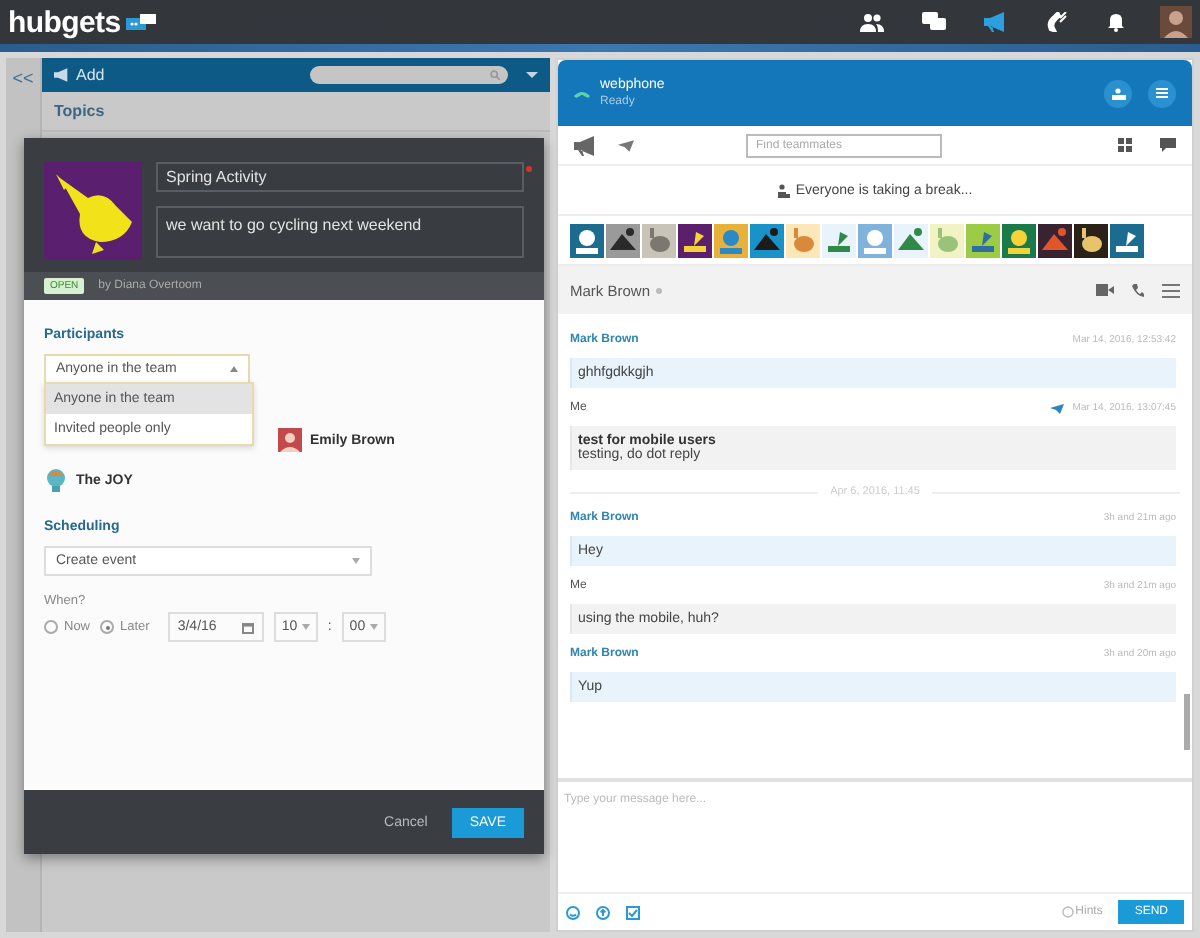  I want to click on title-field: Spring Activity, so click(340, 177).